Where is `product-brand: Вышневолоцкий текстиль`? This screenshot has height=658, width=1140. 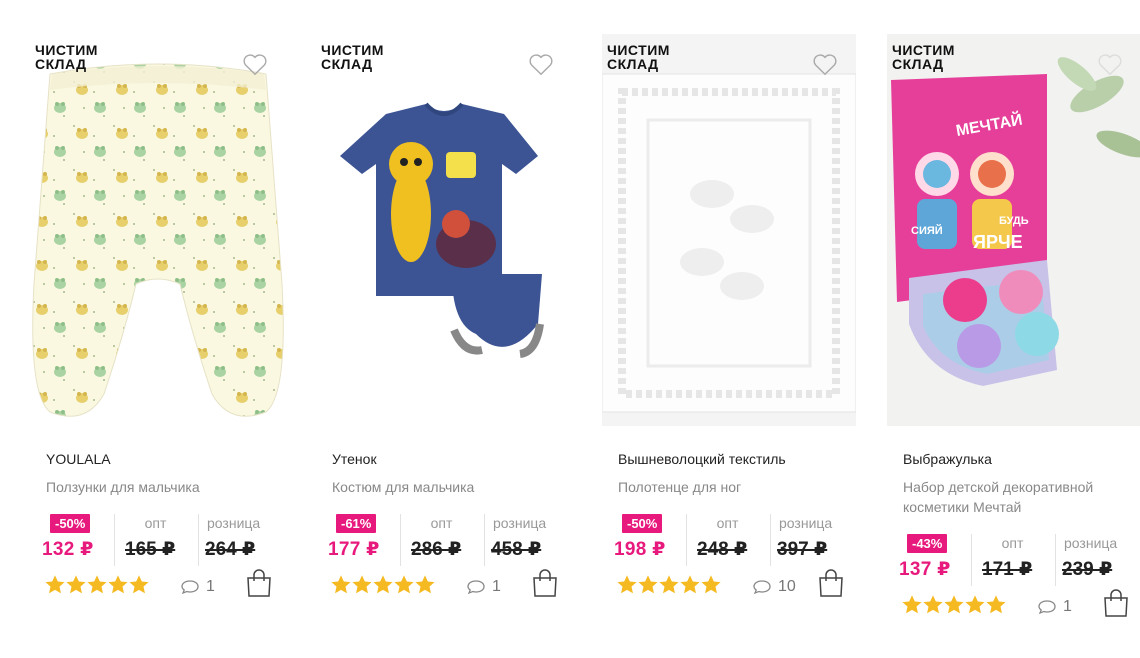 product-brand: Вышневолоцкий текстиль is located at coordinates (702, 459).